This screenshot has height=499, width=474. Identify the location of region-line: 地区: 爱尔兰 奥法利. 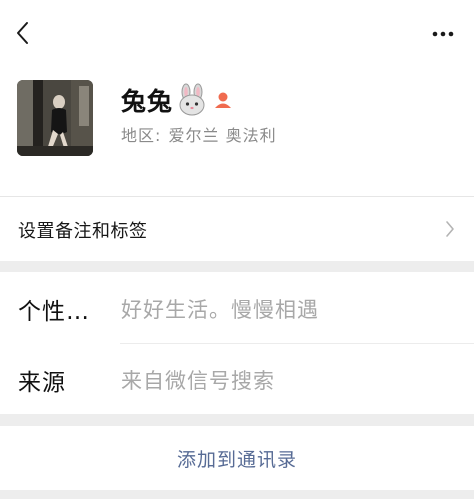
(199, 134).